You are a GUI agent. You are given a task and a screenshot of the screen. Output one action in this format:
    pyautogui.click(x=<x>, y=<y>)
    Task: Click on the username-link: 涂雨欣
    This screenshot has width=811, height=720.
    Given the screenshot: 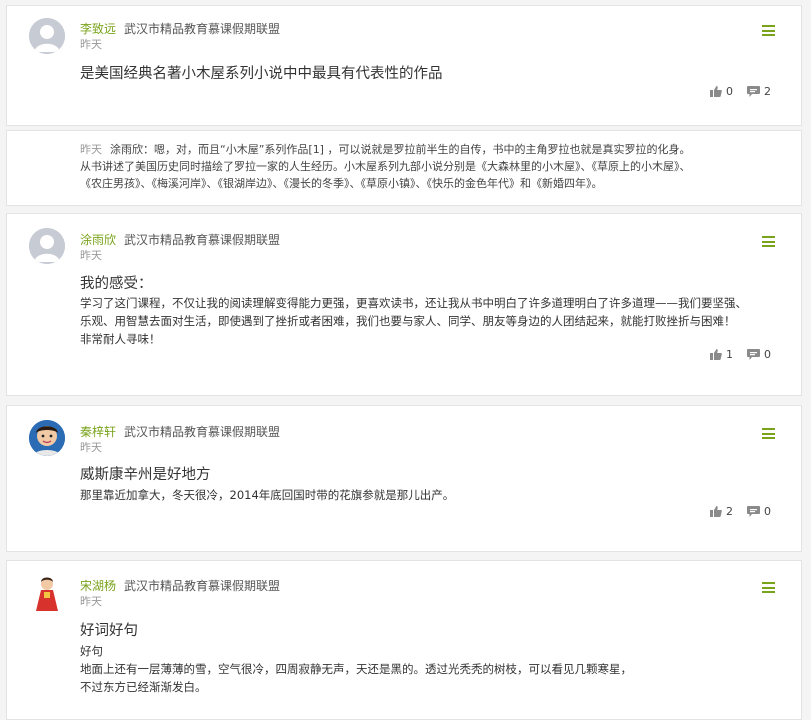 What is the action you would take?
    pyautogui.click(x=98, y=240)
    